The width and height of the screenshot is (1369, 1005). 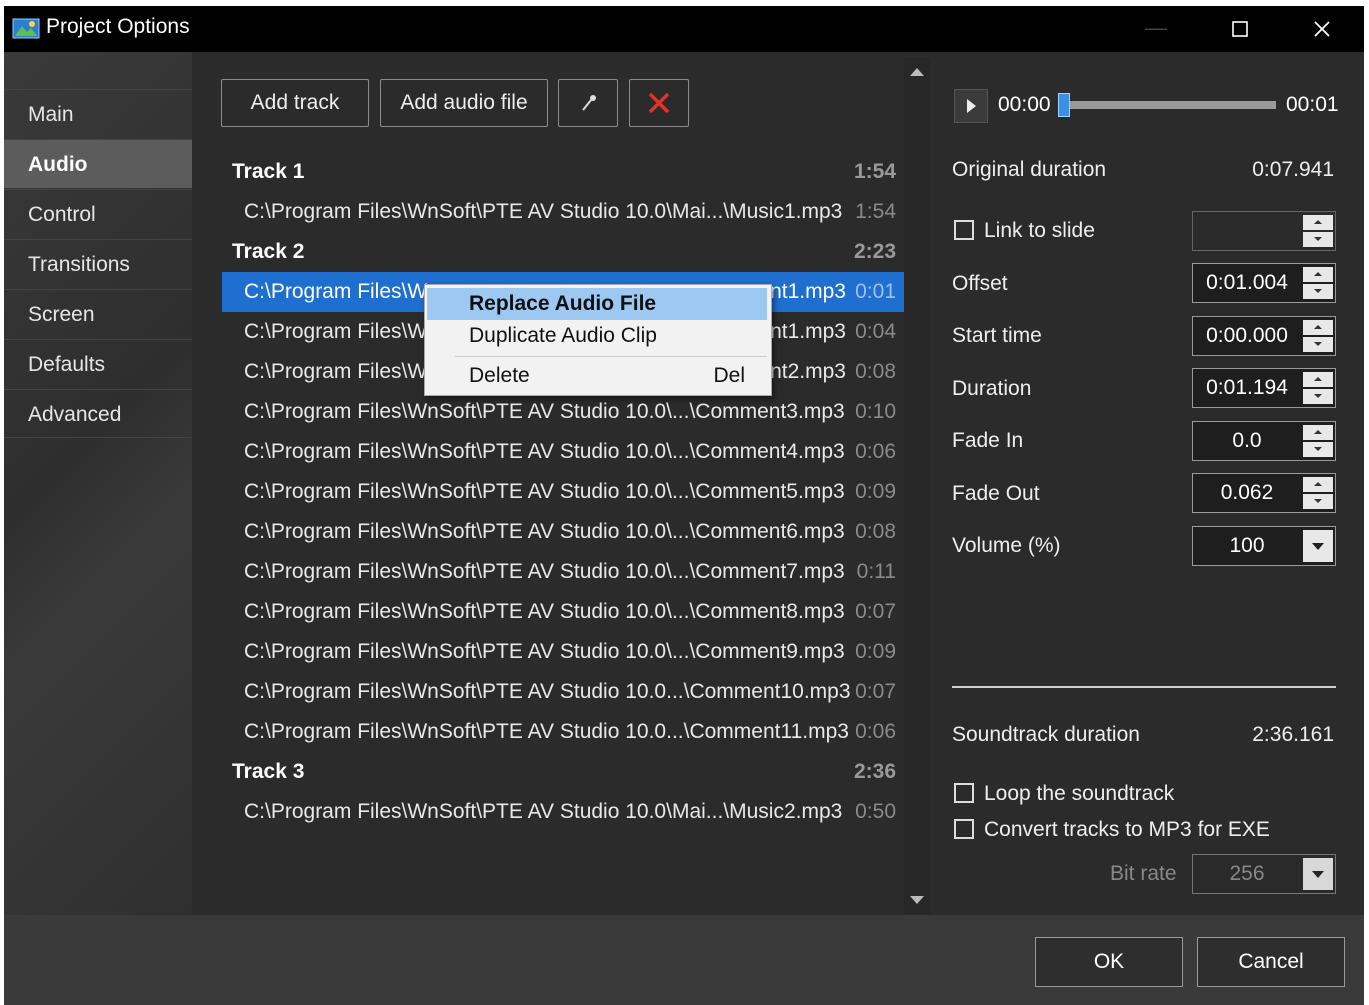 I want to click on convert-mp3-label: Convert tracks to MP3 for EXE, so click(x=1127, y=829).